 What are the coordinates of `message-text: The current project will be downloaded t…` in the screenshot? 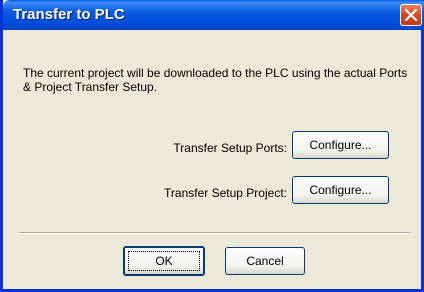 It's located at (215, 80).